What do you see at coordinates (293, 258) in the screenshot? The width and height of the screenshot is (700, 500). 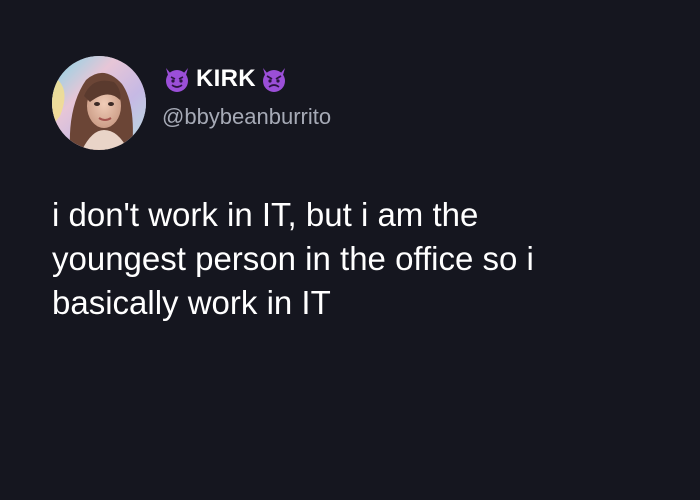 I see `tweet-text-line: youngest person in the office so i` at bounding box center [293, 258].